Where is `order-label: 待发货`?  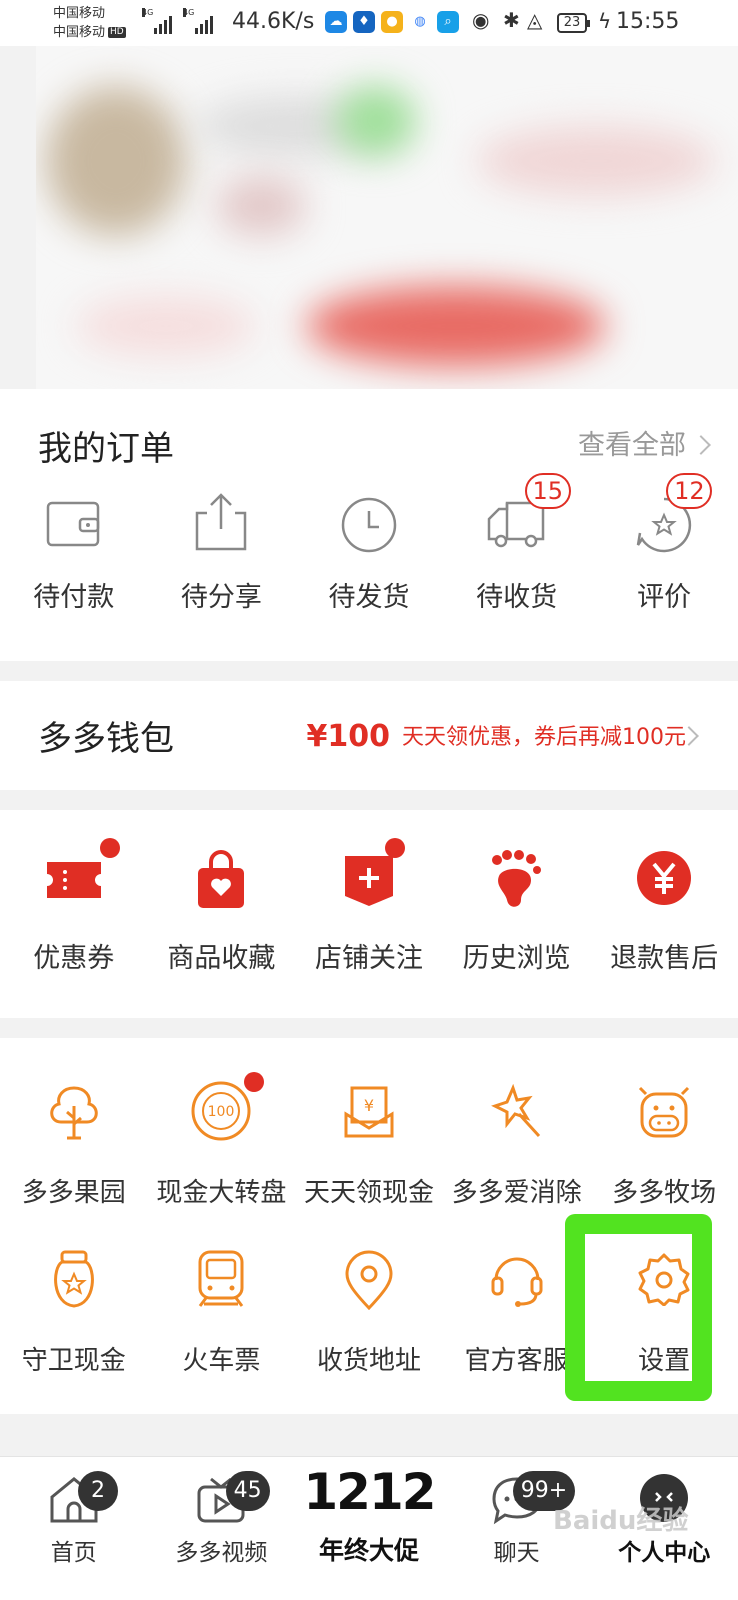
order-label: 待发货 is located at coordinates (369, 597).